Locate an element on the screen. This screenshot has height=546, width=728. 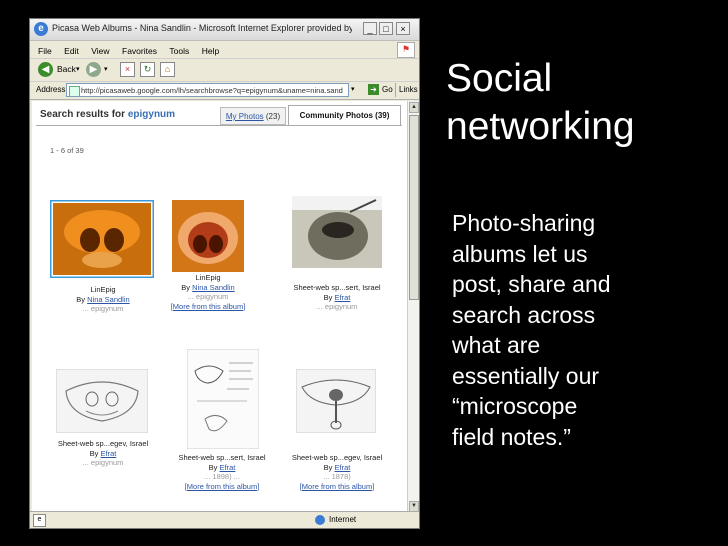
result-byline-6: By Efrat is located at coordinates (337, 467).